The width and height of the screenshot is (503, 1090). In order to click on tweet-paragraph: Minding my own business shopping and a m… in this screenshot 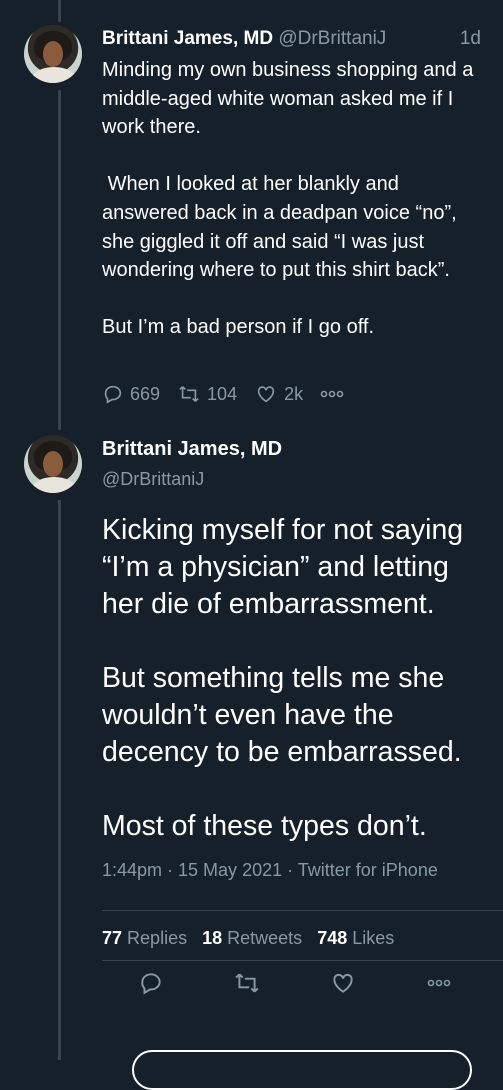, I will do `click(288, 99)`.